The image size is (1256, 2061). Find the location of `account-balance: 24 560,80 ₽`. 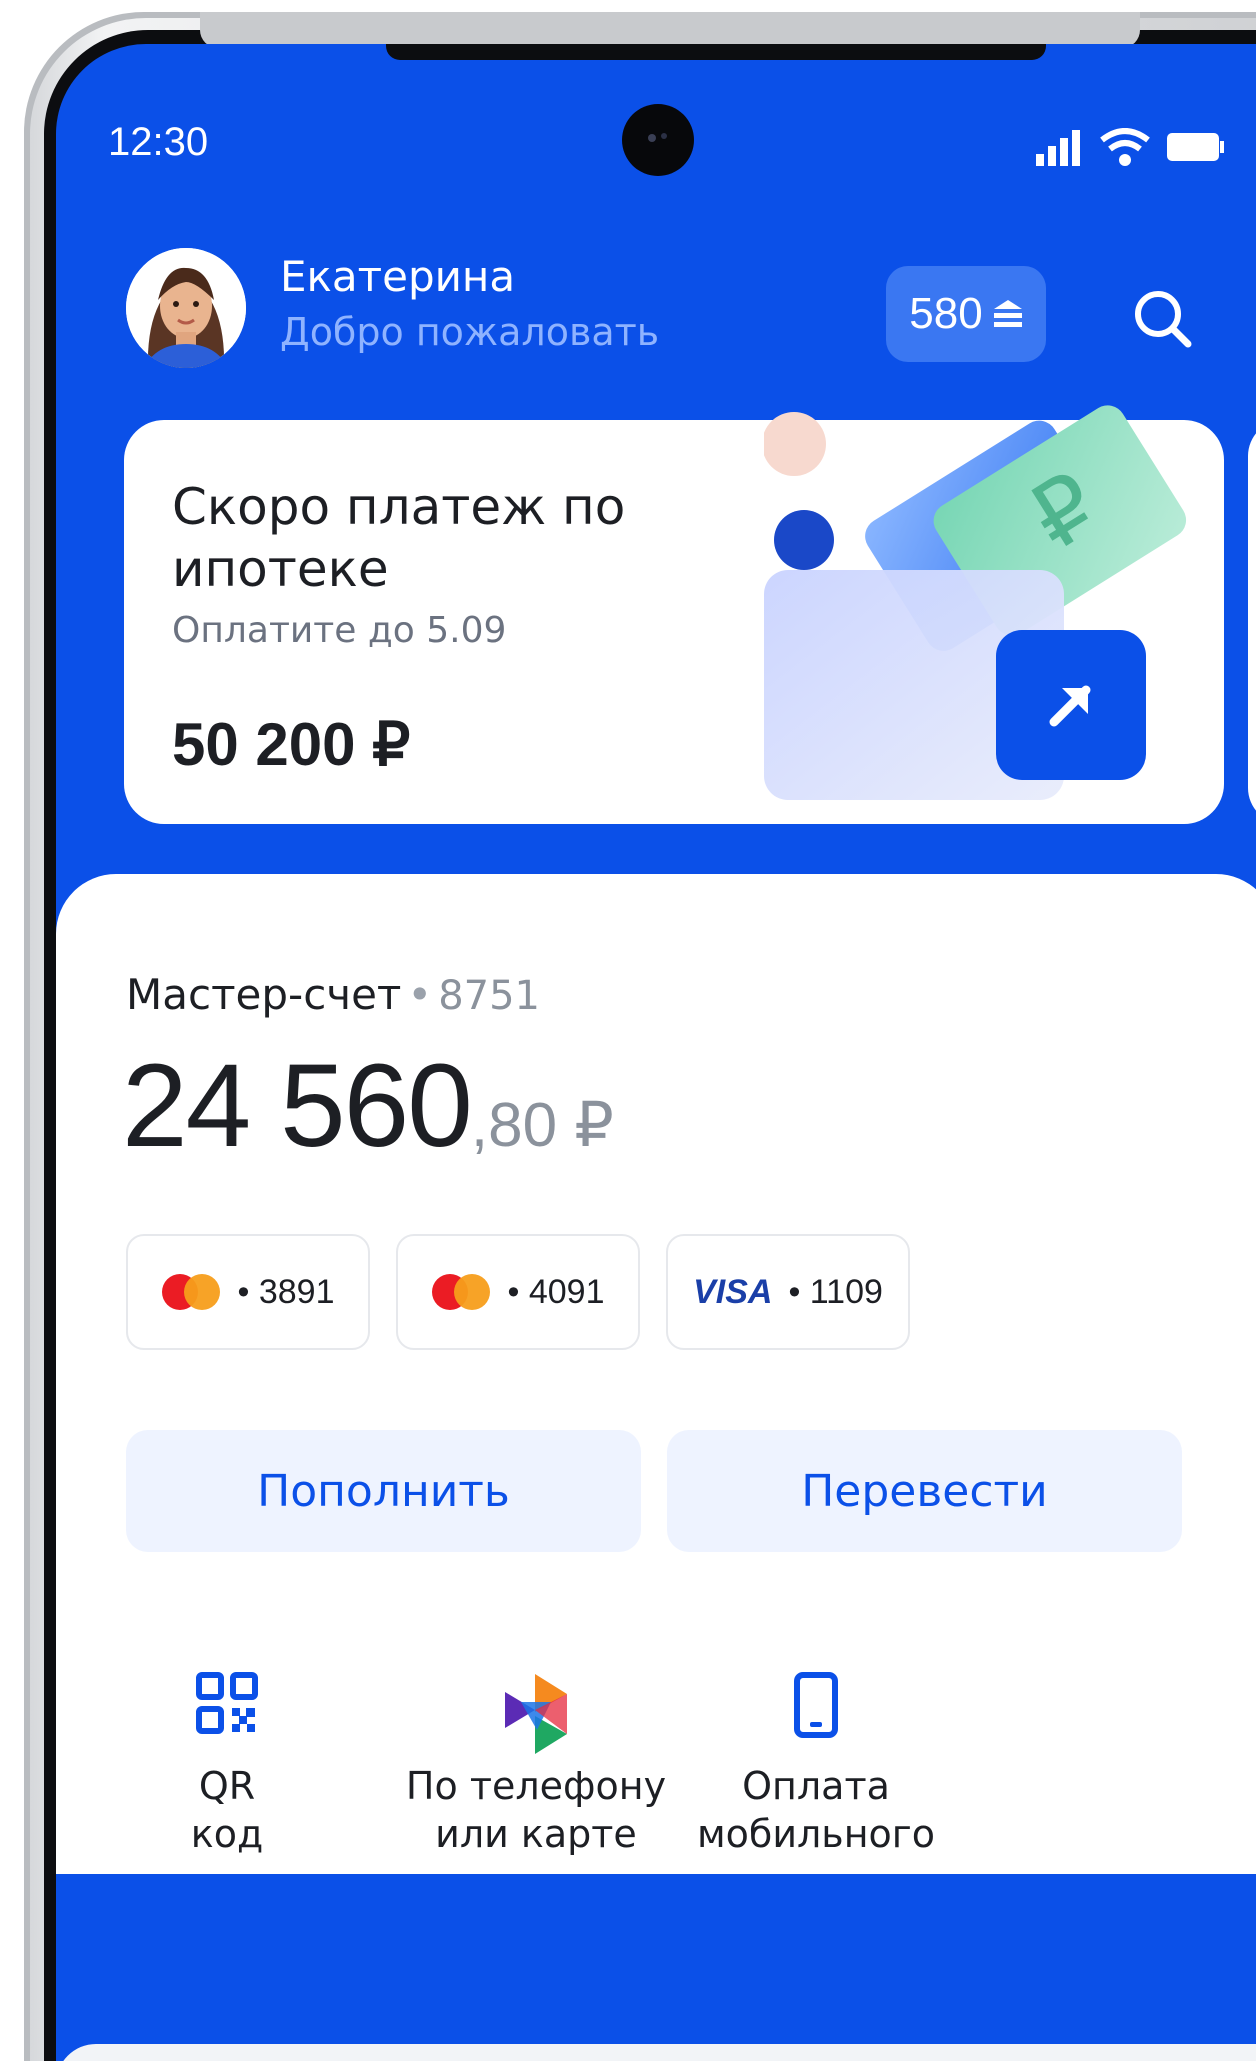

account-balance: 24 560,80 ₽ is located at coordinates (368, 1106).